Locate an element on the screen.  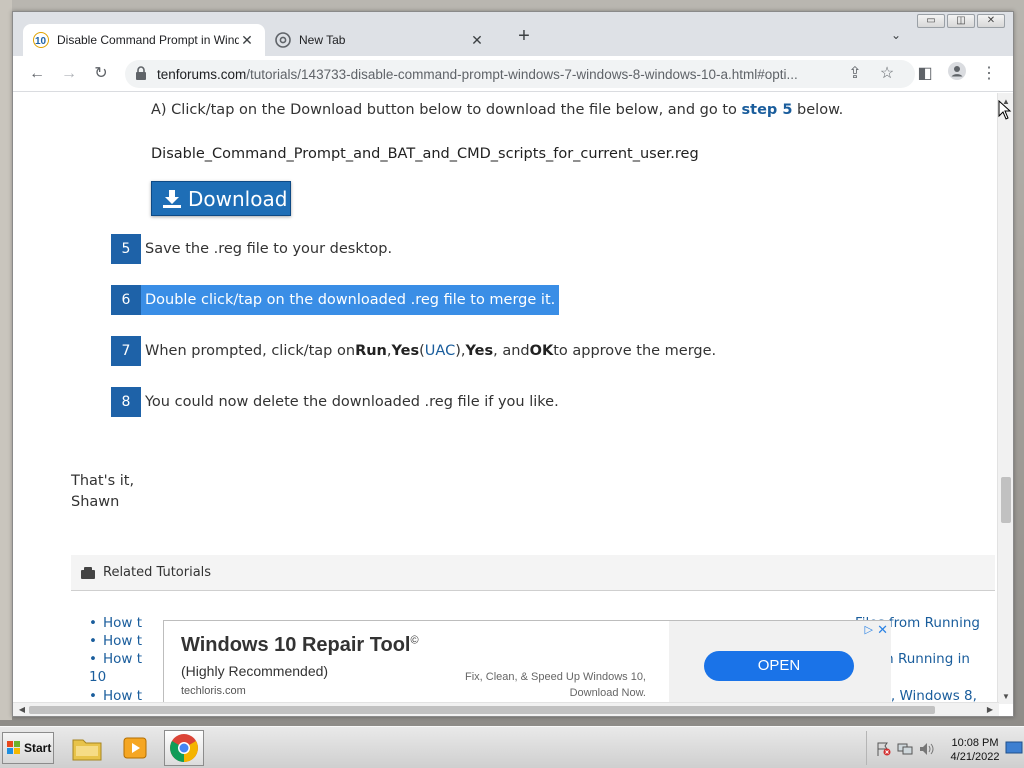
chrome-menu-icon: ⋮ is located at coordinates (989, 74).